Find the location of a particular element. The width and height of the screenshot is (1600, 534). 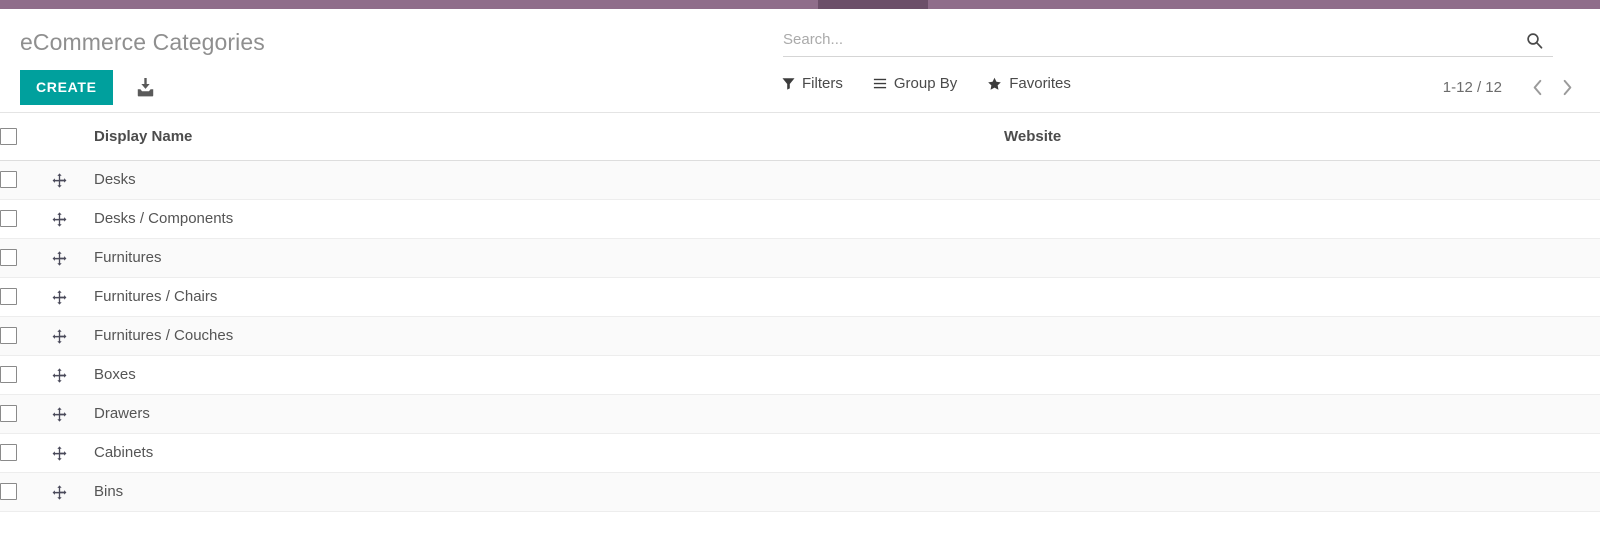

search-icon is located at coordinates (1534, 40).